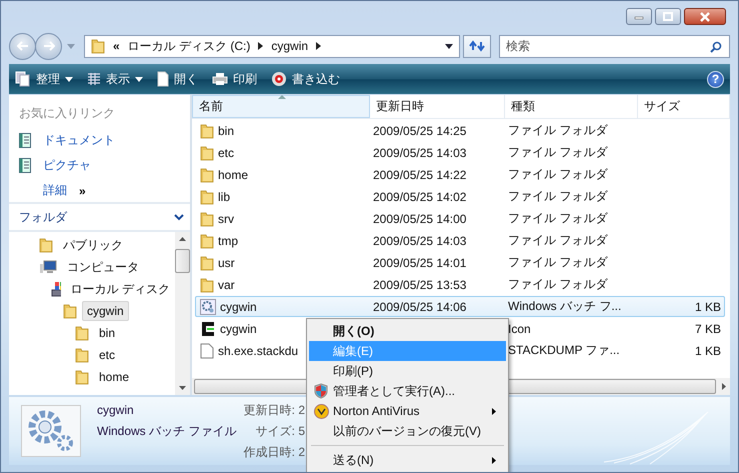 The image size is (739, 473). Describe the element at coordinates (419, 219) in the screenshot. I see `table-cell: 2009/05/25 14:00` at that location.